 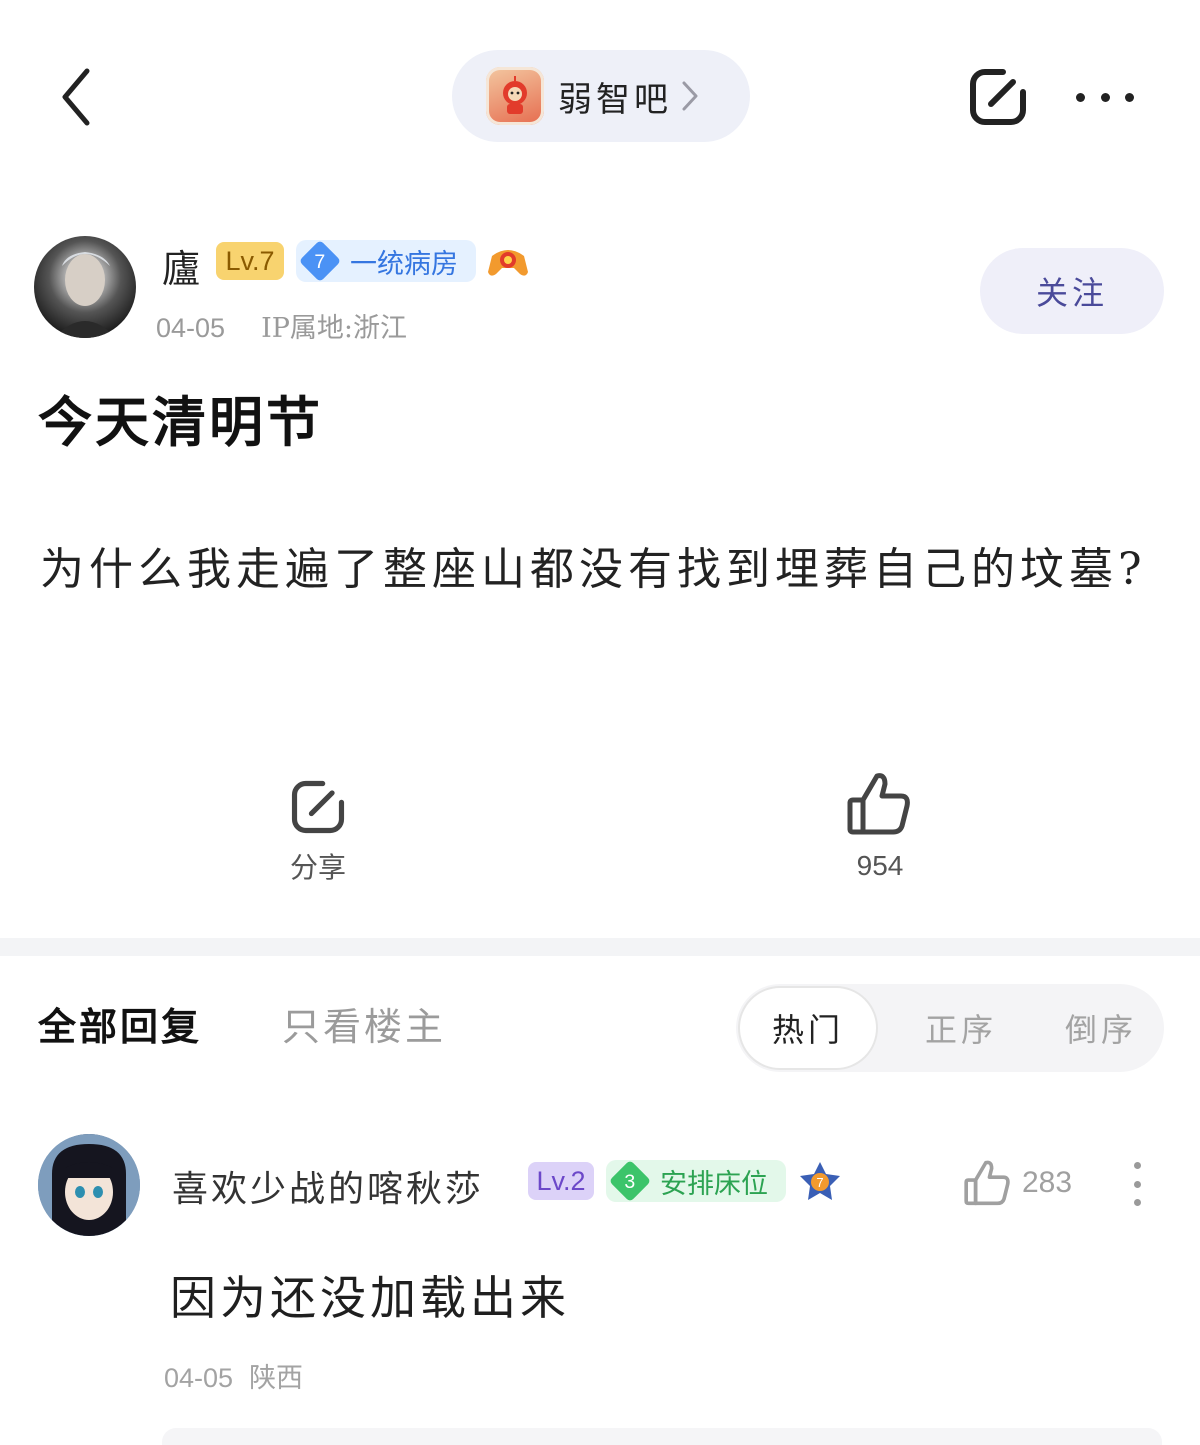 What do you see at coordinates (561, 1181) in the screenshot?
I see `level-badge: Lv.2` at bounding box center [561, 1181].